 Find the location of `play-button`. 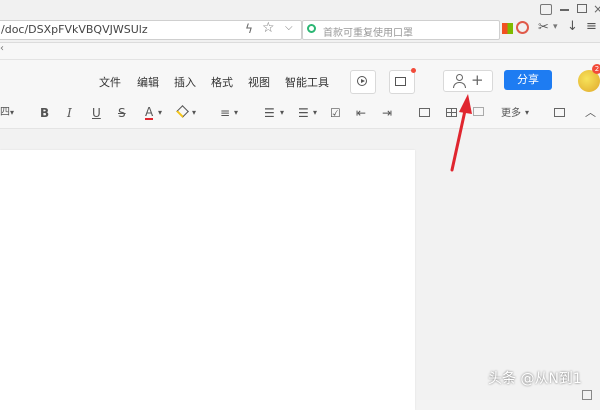

play-button is located at coordinates (363, 82).